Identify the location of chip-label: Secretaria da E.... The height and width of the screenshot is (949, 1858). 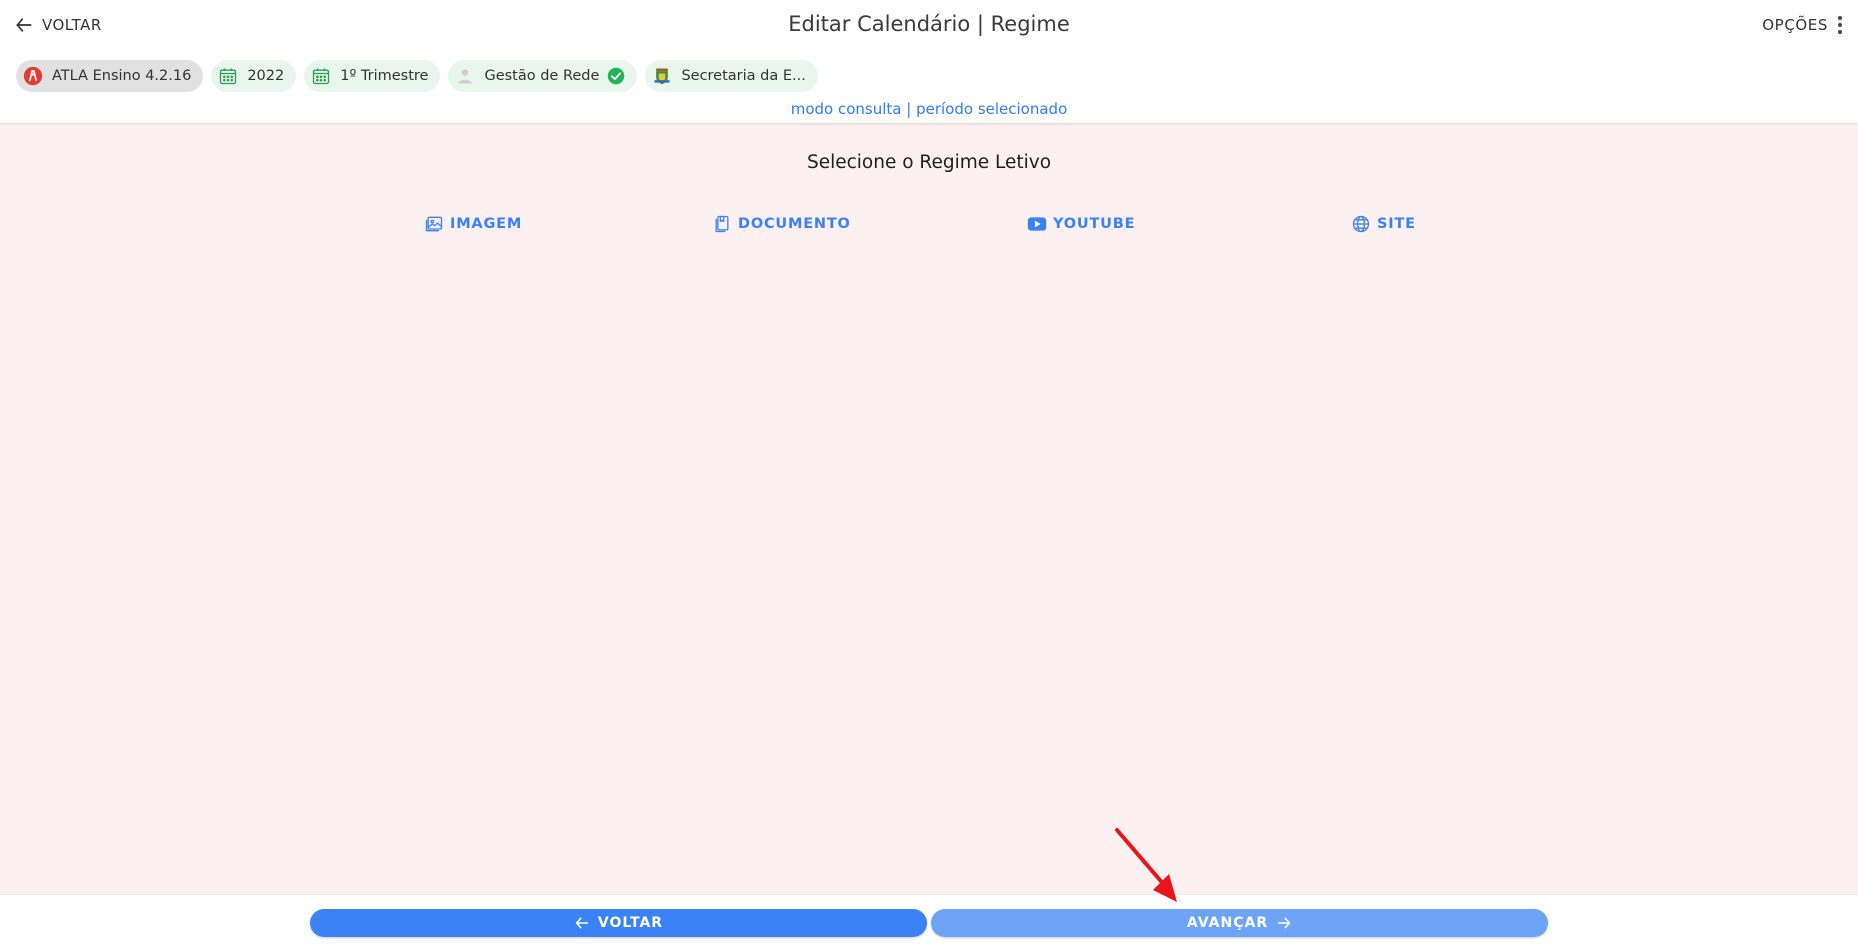
(743, 76).